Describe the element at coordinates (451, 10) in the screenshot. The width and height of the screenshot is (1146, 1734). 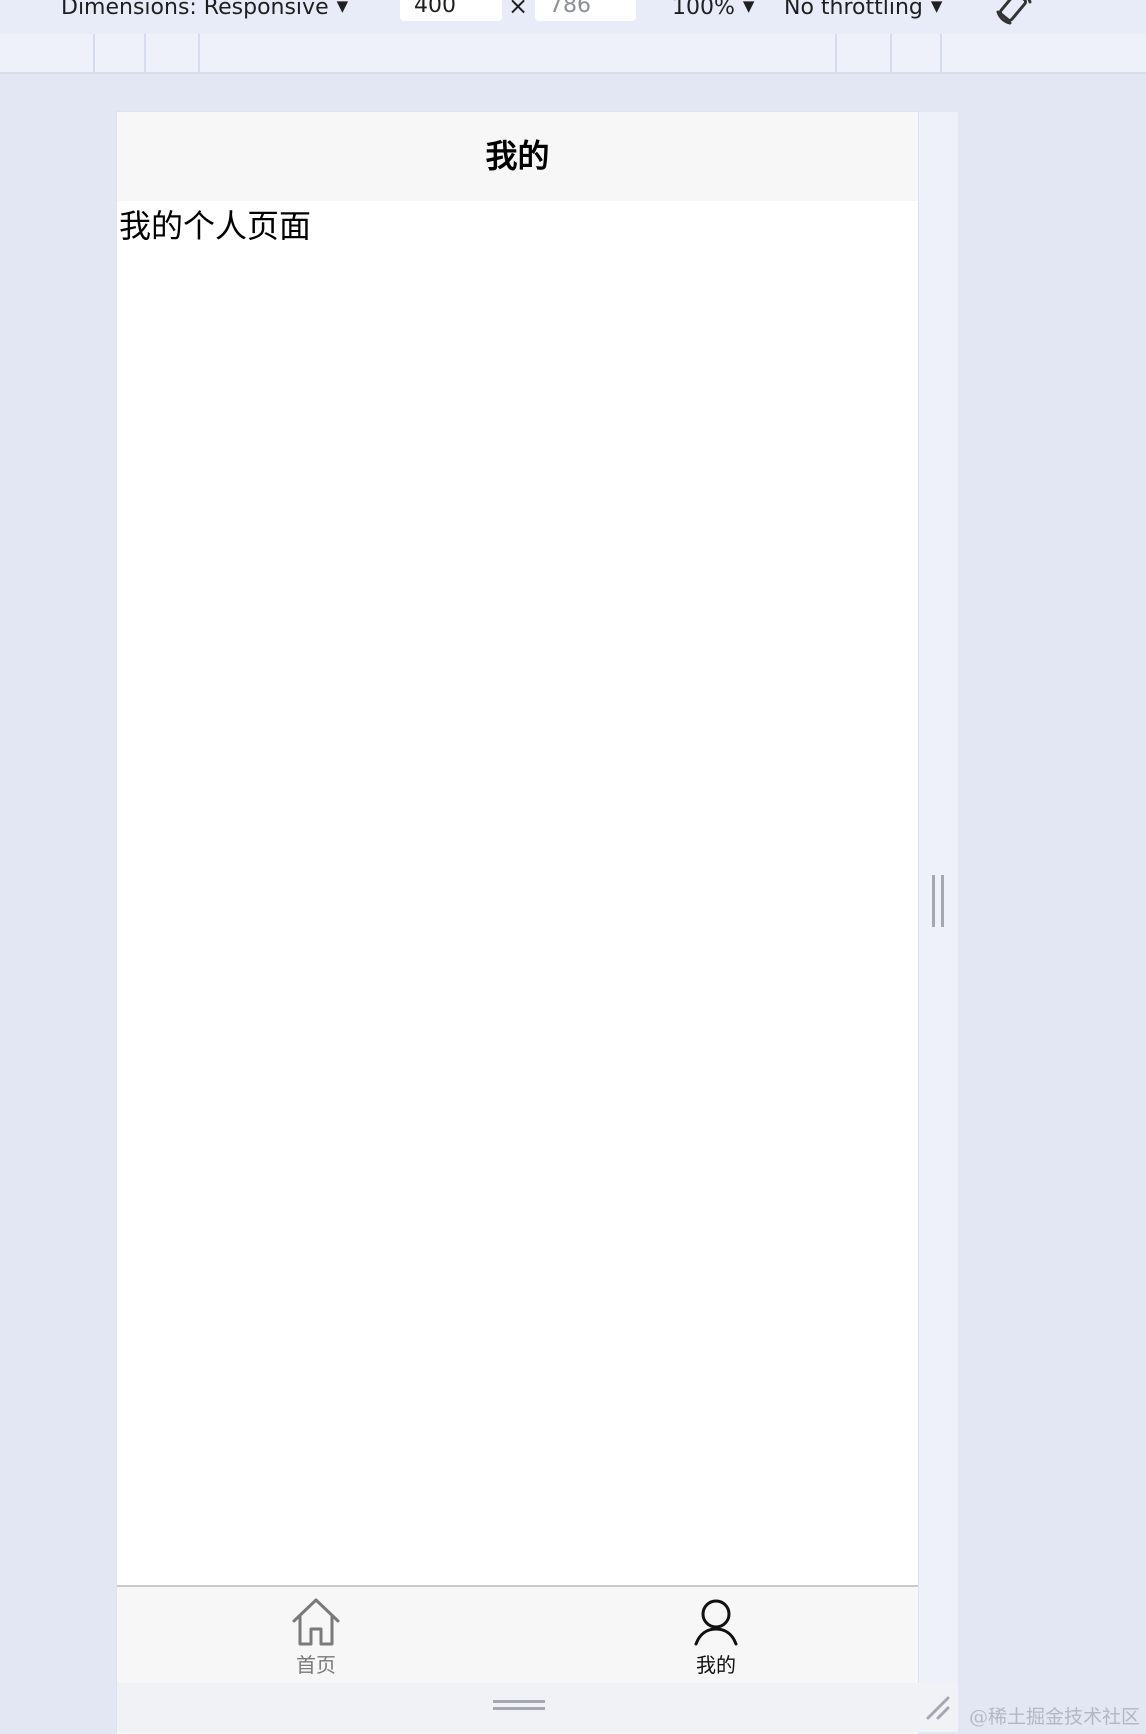
I see `width-input: 400` at that location.